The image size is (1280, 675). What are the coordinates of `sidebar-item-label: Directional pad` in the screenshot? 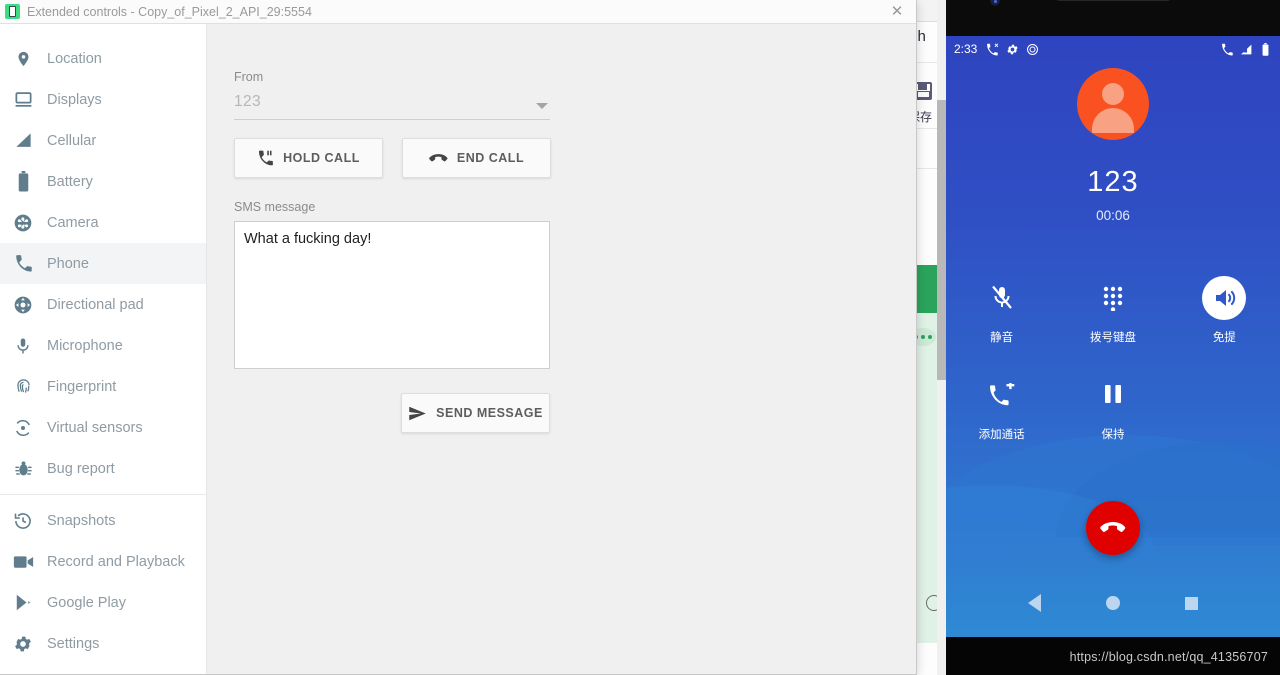 It's located at (95, 304).